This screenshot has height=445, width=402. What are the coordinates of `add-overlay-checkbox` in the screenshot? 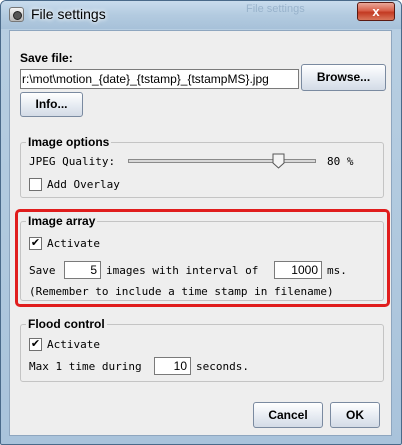 It's located at (35, 184).